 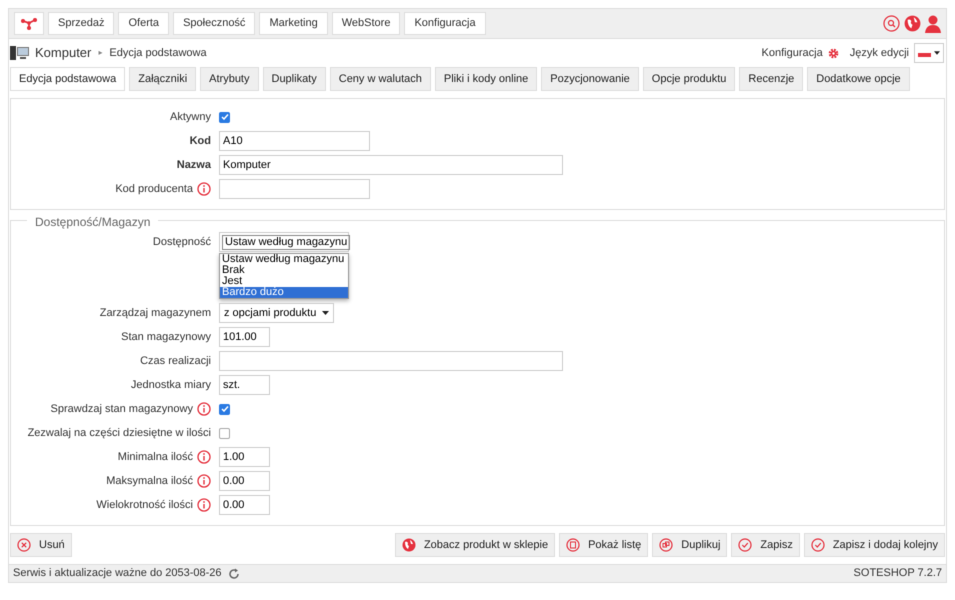 What do you see at coordinates (475, 545) in the screenshot?
I see `action-button: Zobacz produkt w sklepie` at bounding box center [475, 545].